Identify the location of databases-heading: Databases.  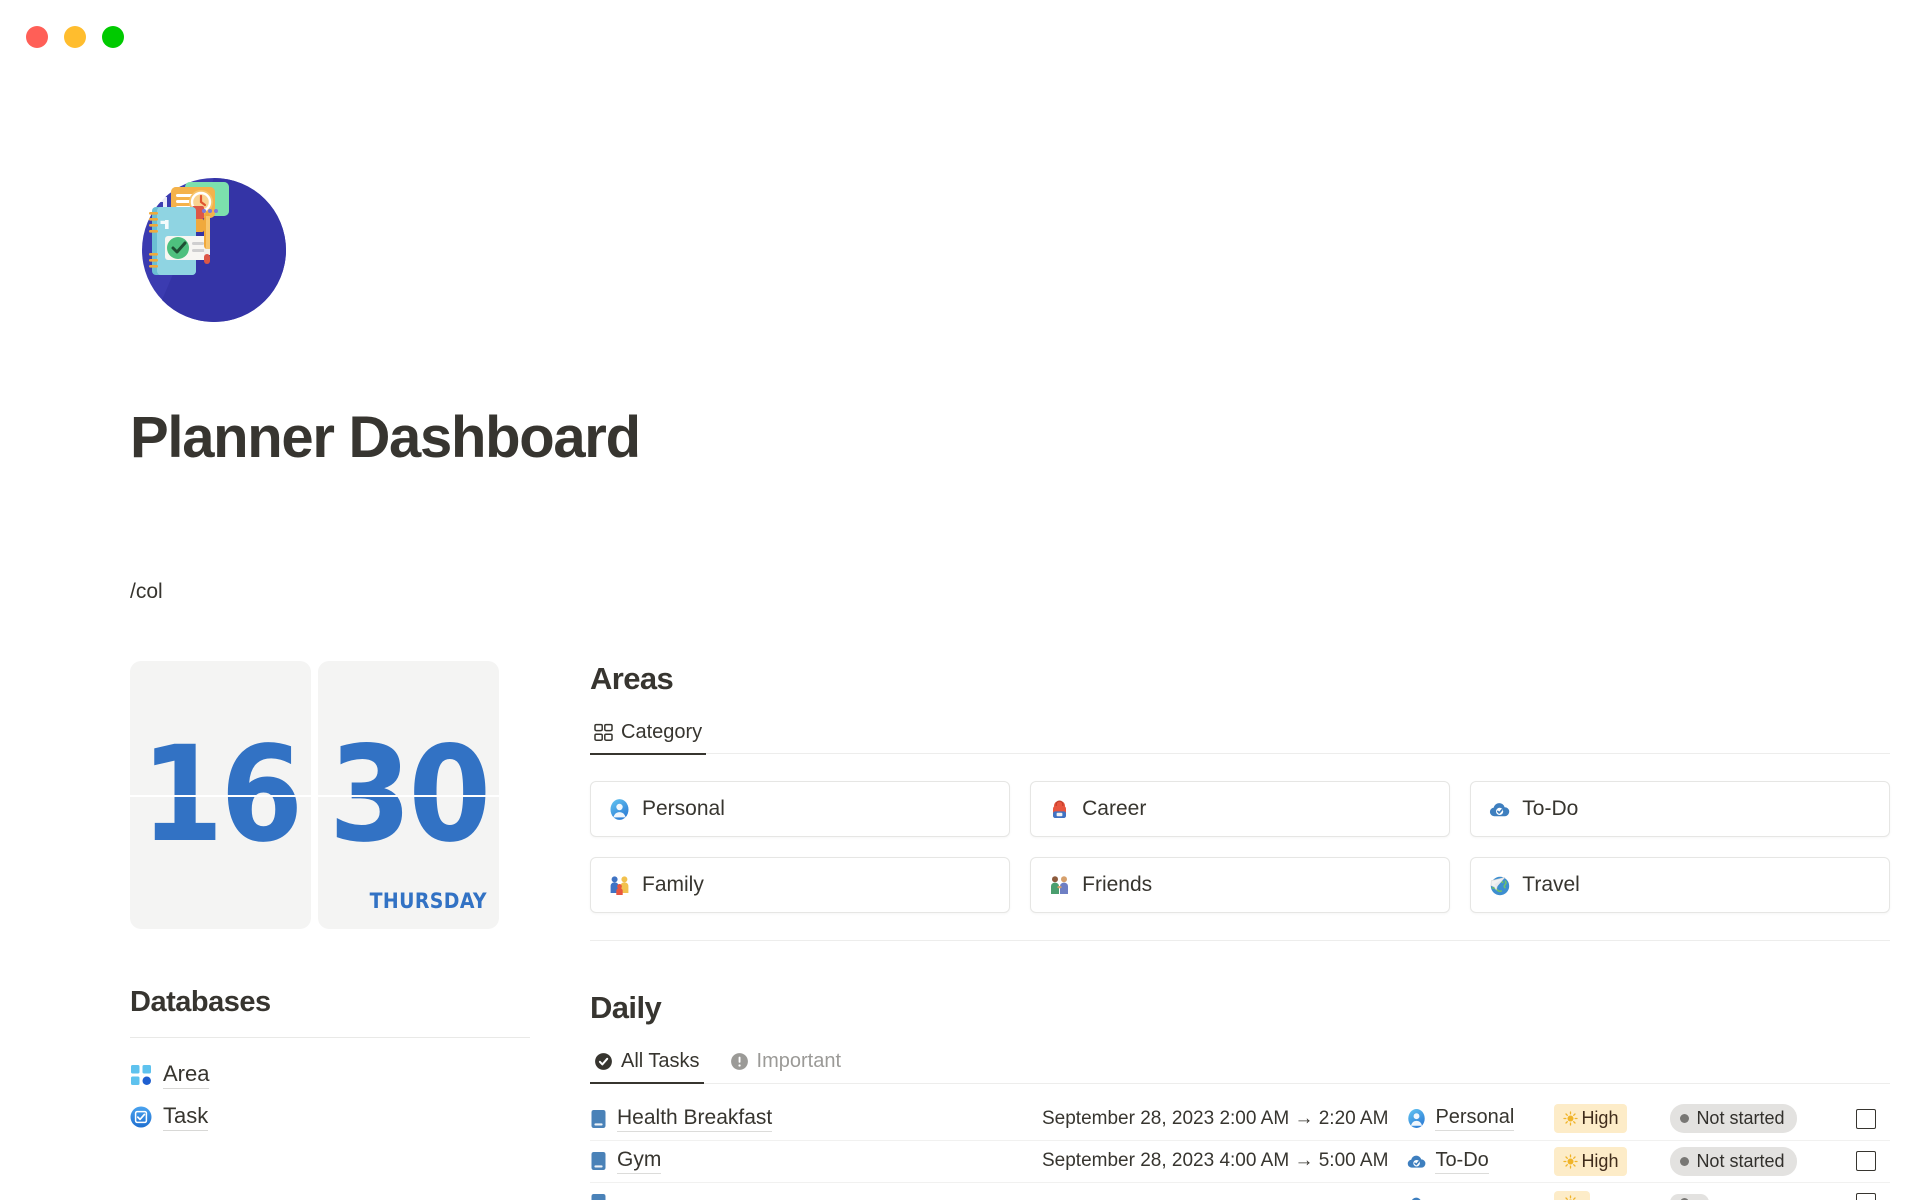
(200, 1001).